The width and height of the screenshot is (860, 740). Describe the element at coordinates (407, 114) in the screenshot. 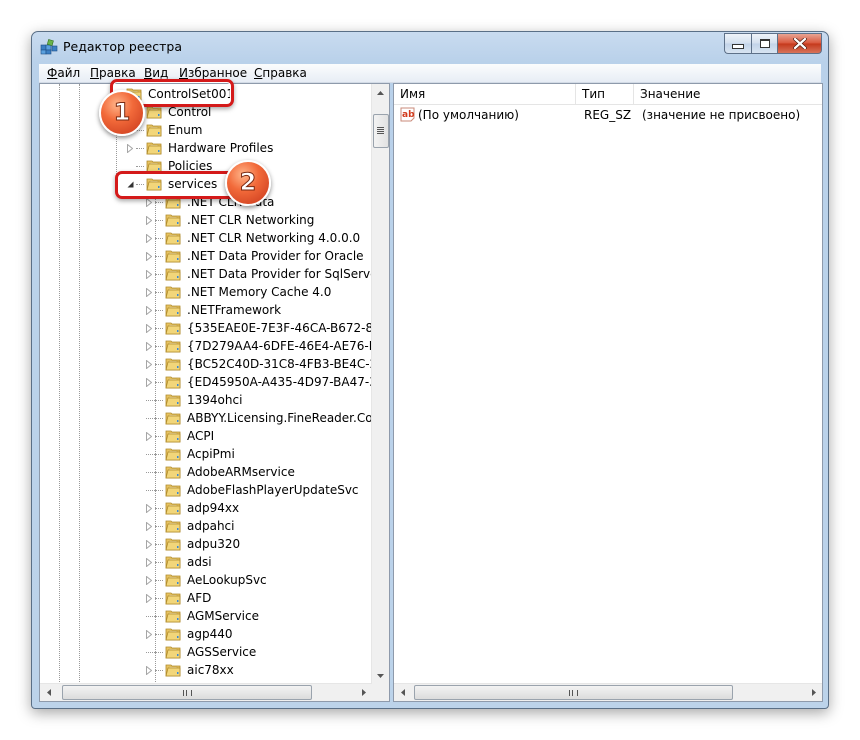

I see `string-value-icon: ab` at that location.